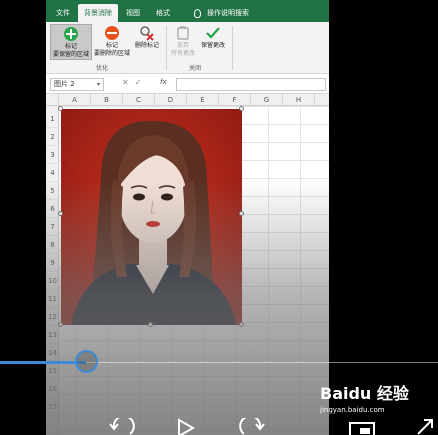 Image resolution: width=438 pixels, height=435 pixels. Describe the element at coordinates (128, 82) in the screenshot. I see `cancel-icon: ✕` at that location.